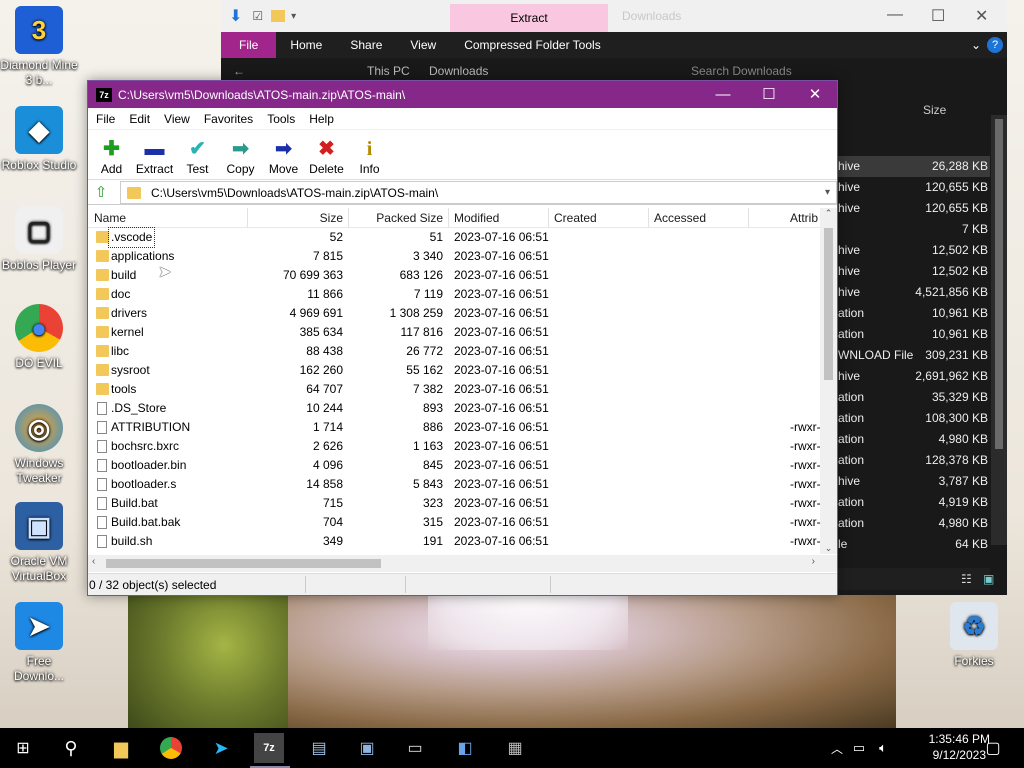 The height and width of the screenshot is (768, 1024). I want to click on app-taskbar-icon: ▦, so click(515, 748).